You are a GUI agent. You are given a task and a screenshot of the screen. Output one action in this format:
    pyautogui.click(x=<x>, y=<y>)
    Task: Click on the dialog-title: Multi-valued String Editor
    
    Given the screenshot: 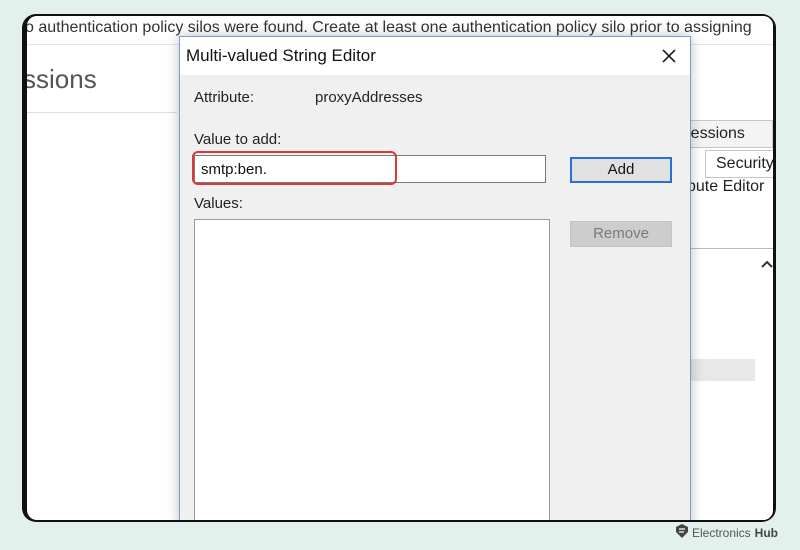 What is the action you would take?
    pyautogui.click(x=281, y=55)
    